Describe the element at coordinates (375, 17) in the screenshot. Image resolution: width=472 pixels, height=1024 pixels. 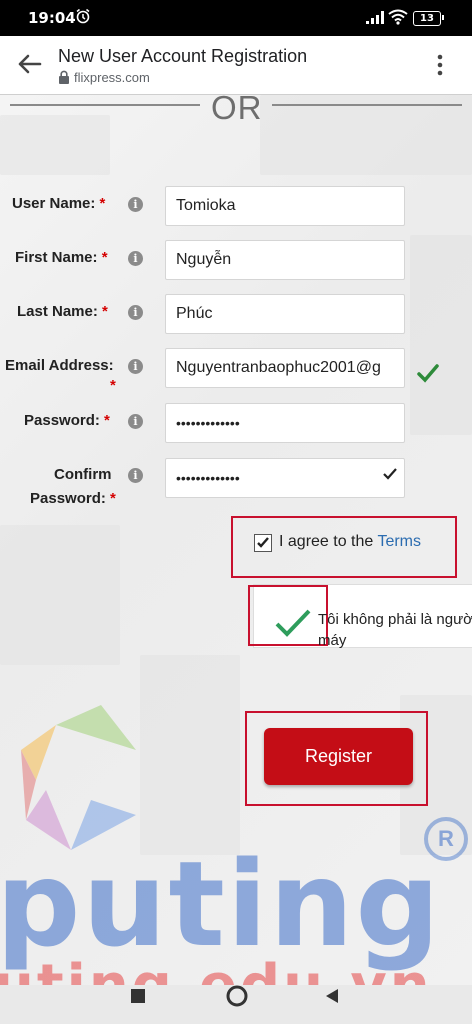
I see `signal-icon` at that location.